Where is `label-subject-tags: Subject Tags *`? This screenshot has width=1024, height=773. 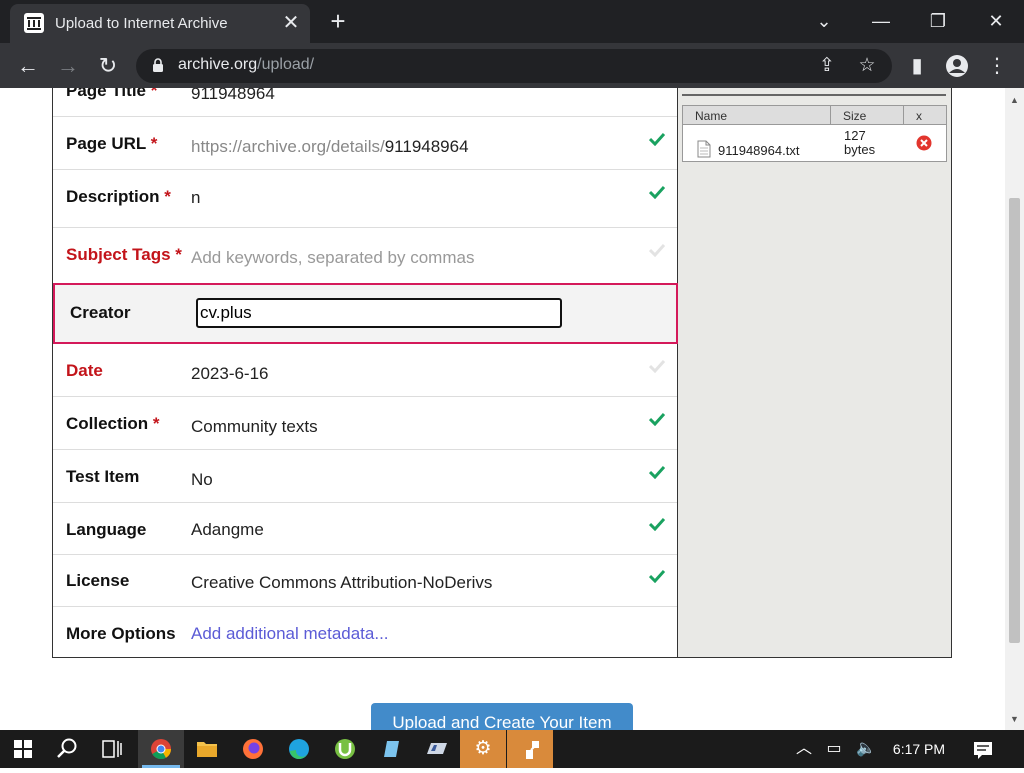 label-subject-tags: Subject Tags * is located at coordinates (124, 254).